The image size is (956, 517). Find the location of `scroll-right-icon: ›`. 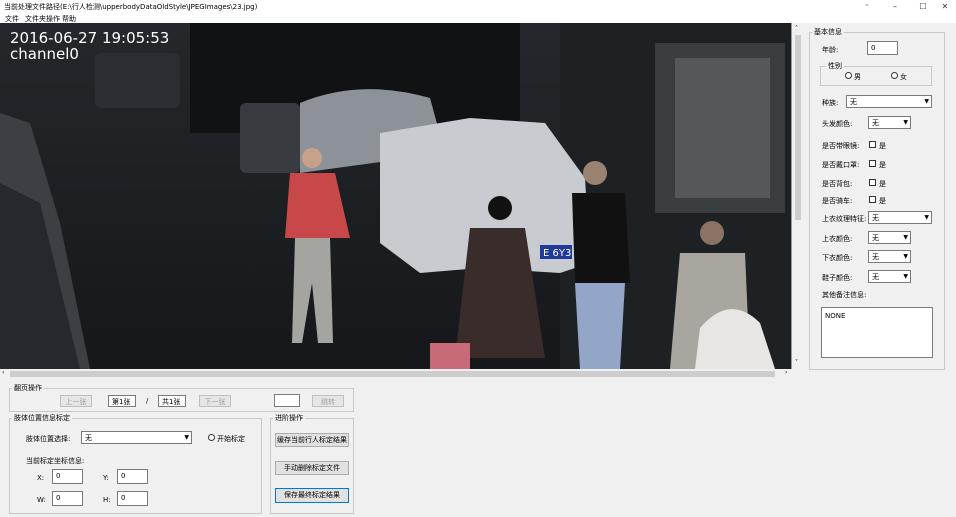

scroll-right-icon: › is located at coordinates (786, 372).